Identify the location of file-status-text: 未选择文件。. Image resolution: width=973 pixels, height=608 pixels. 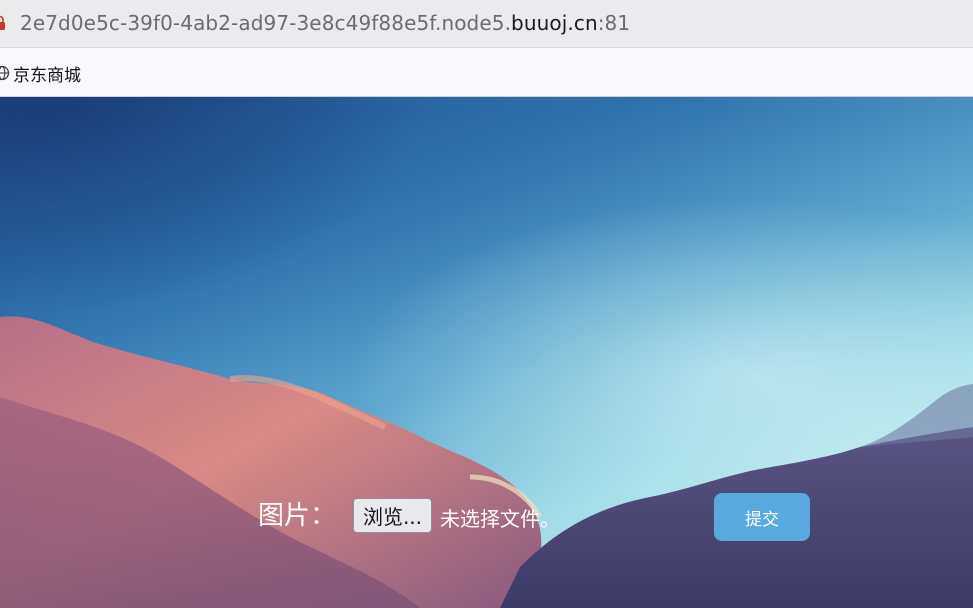
(500, 519).